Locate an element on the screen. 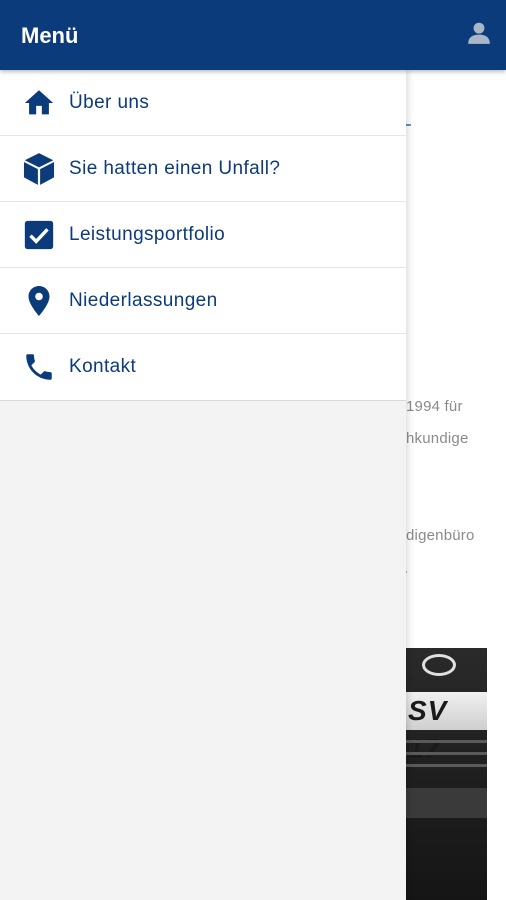  map-pin-icon is located at coordinates (39, 301).